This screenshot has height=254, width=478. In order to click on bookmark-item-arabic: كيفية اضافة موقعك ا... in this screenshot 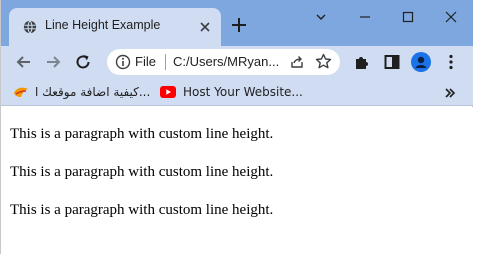, I will do `click(82, 92)`.